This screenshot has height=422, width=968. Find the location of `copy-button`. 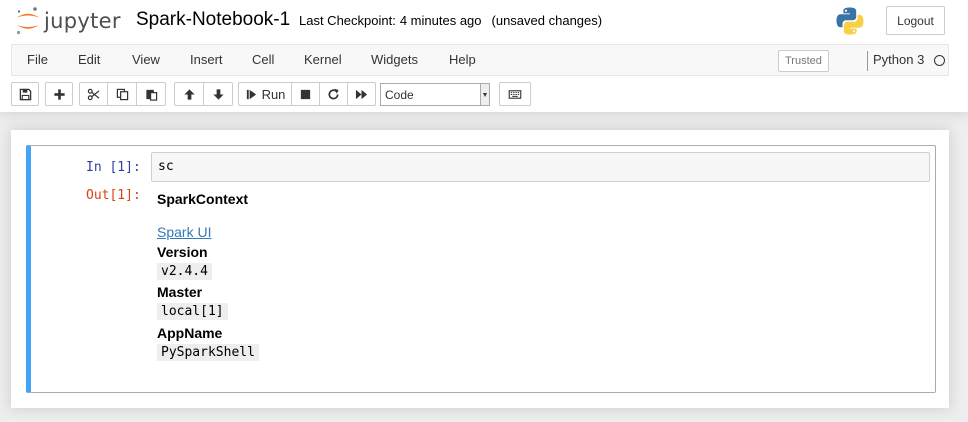

copy-button is located at coordinates (122, 94).